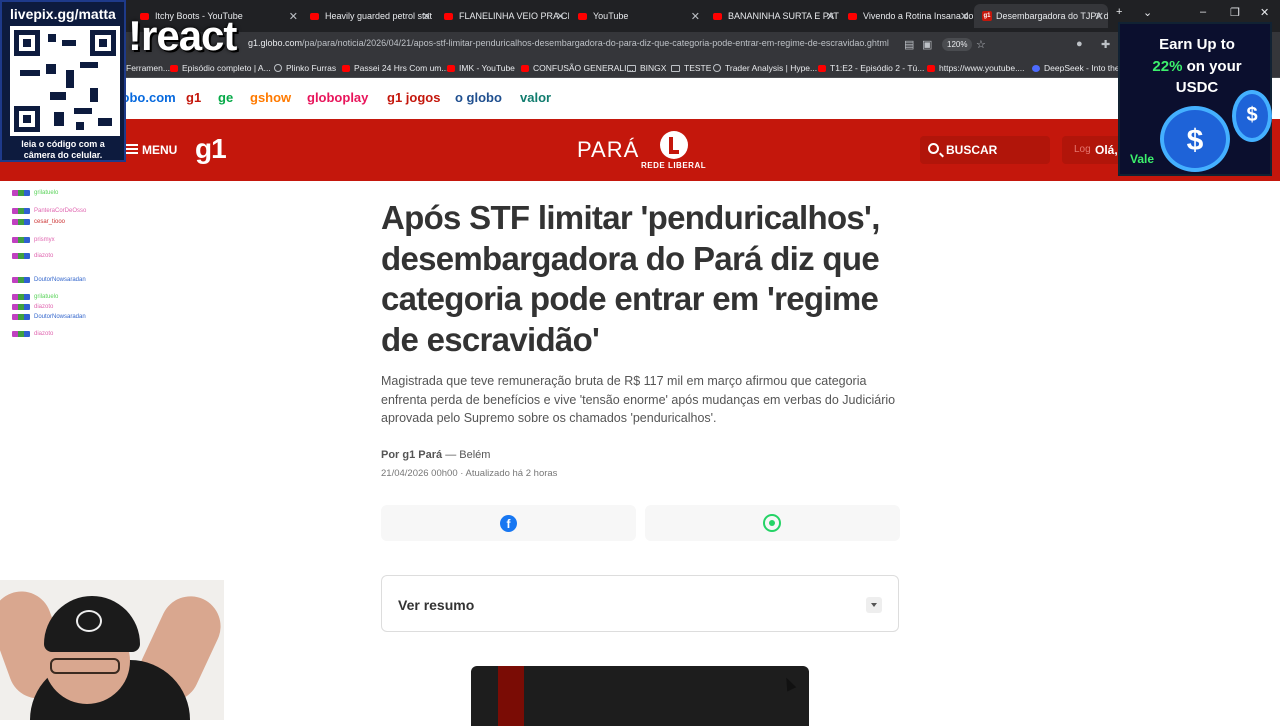  What do you see at coordinates (985, 150) in the screenshot?
I see `search-button: BUSCAR` at bounding box center [985, 150].